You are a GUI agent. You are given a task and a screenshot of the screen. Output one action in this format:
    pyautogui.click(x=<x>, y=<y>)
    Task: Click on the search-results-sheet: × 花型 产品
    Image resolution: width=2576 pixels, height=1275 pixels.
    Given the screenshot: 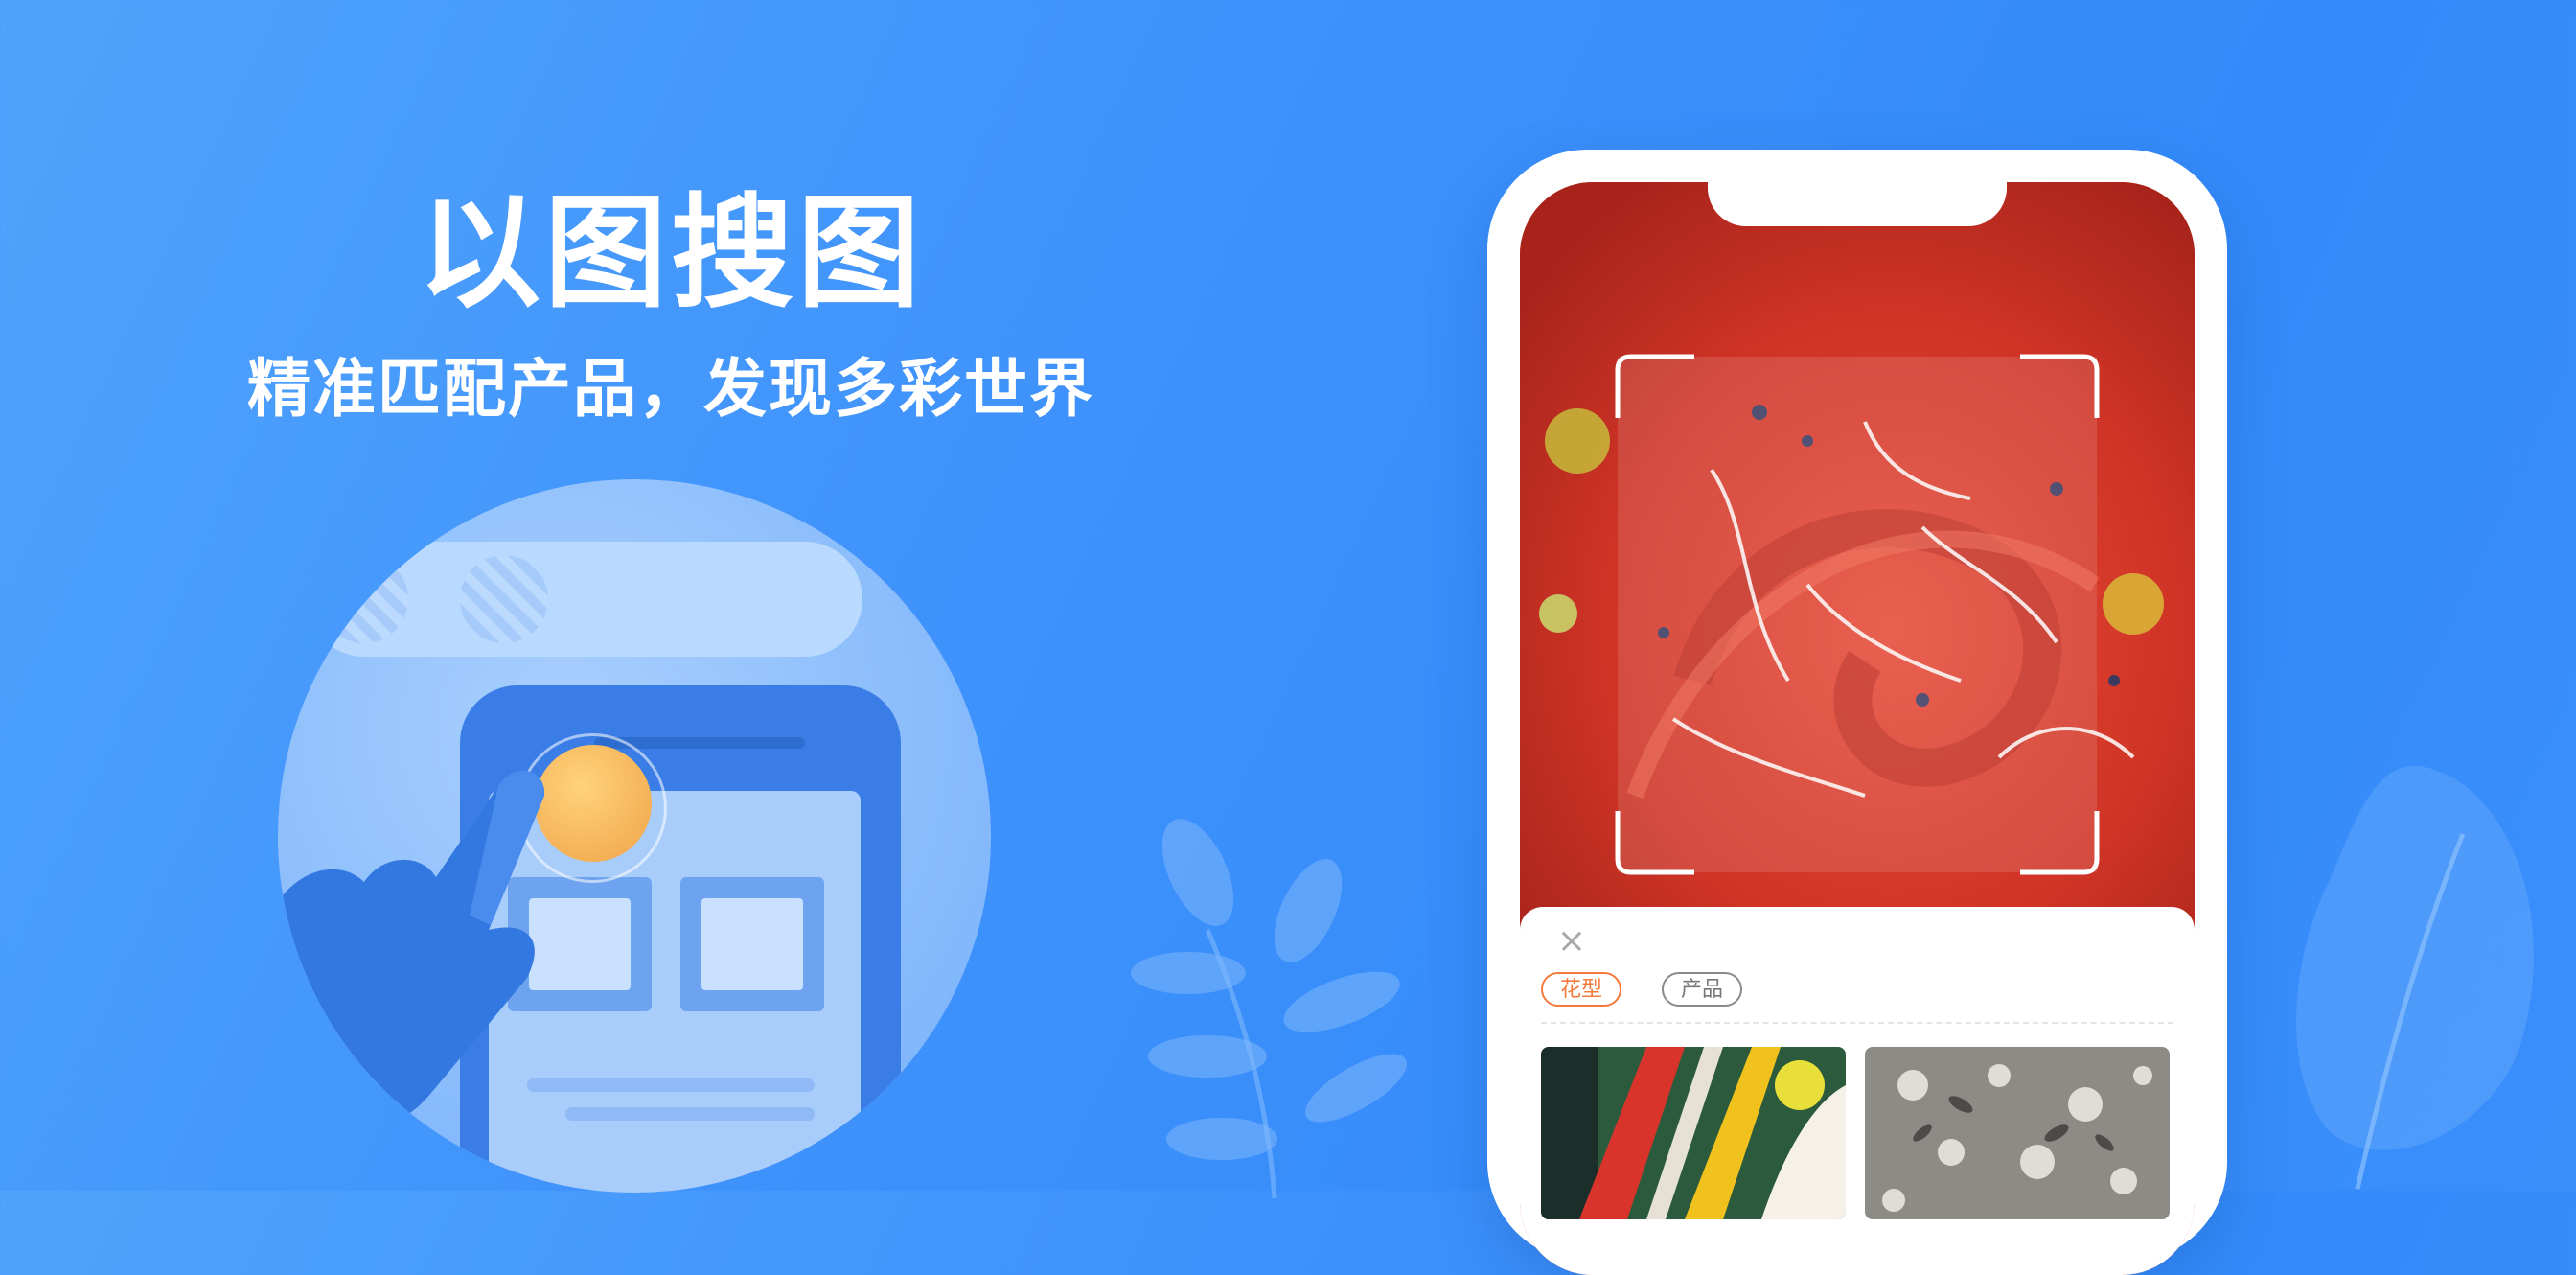 What is the action you would take?
    pyautogui.click(x=1857, y=1091)
    